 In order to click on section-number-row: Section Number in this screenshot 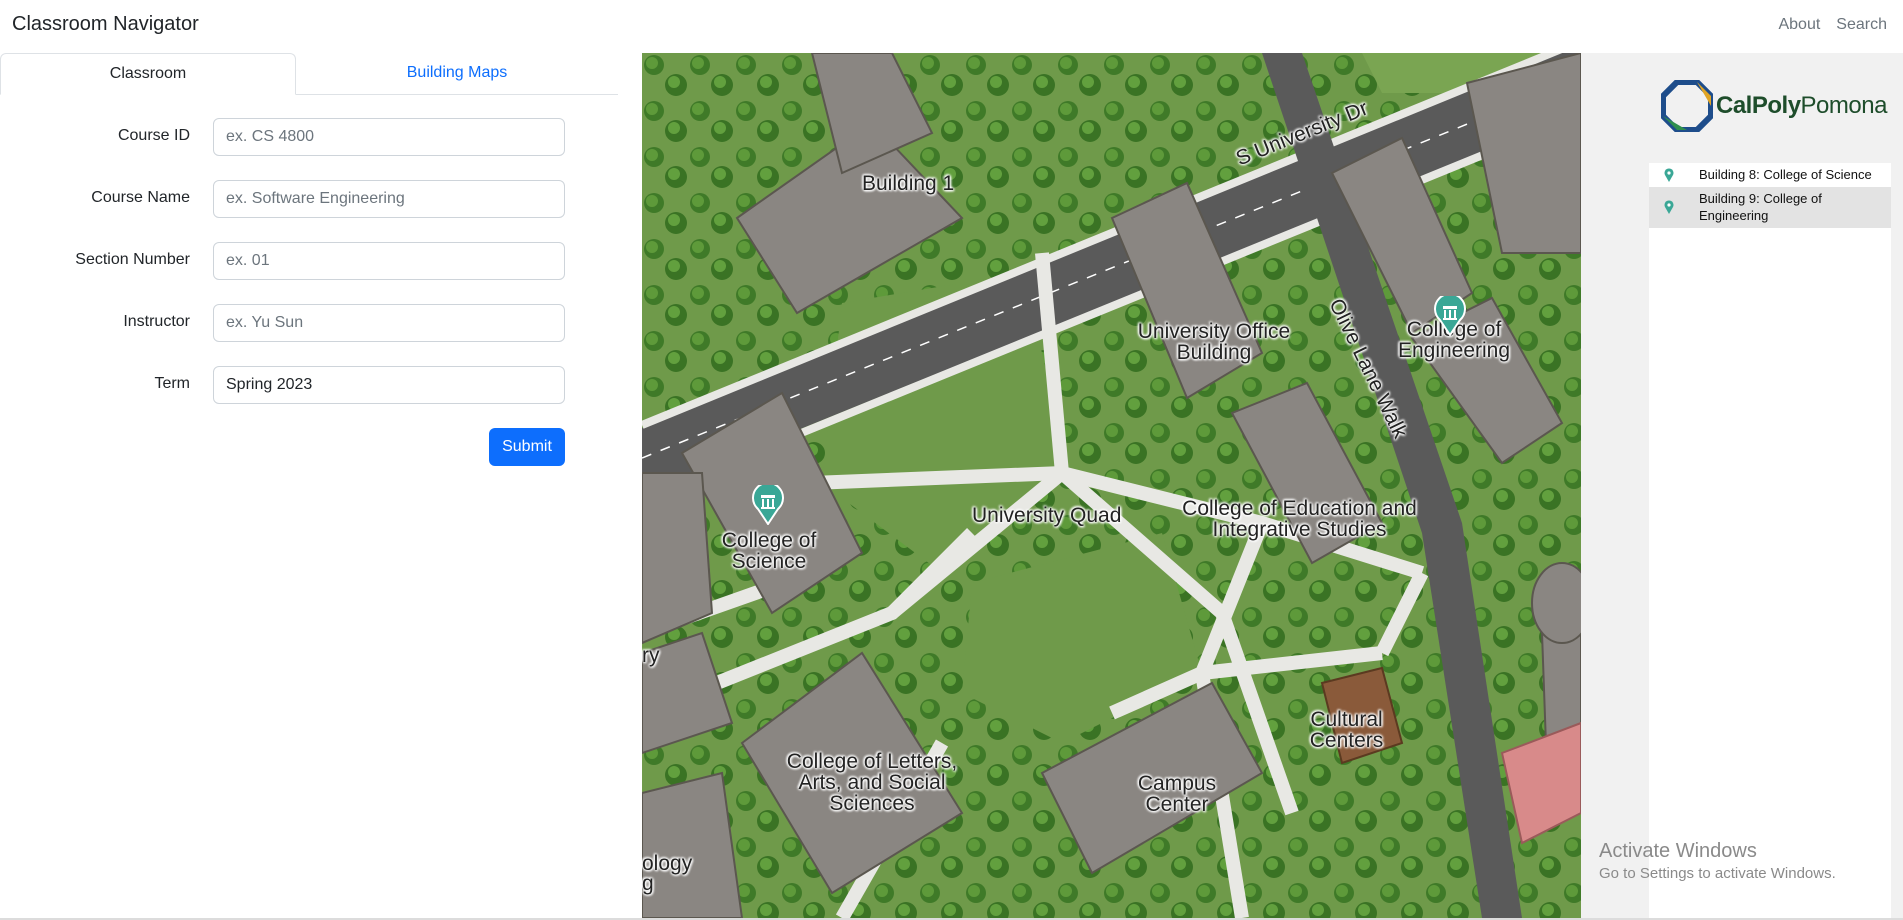, I will do `click(282, 261)`.